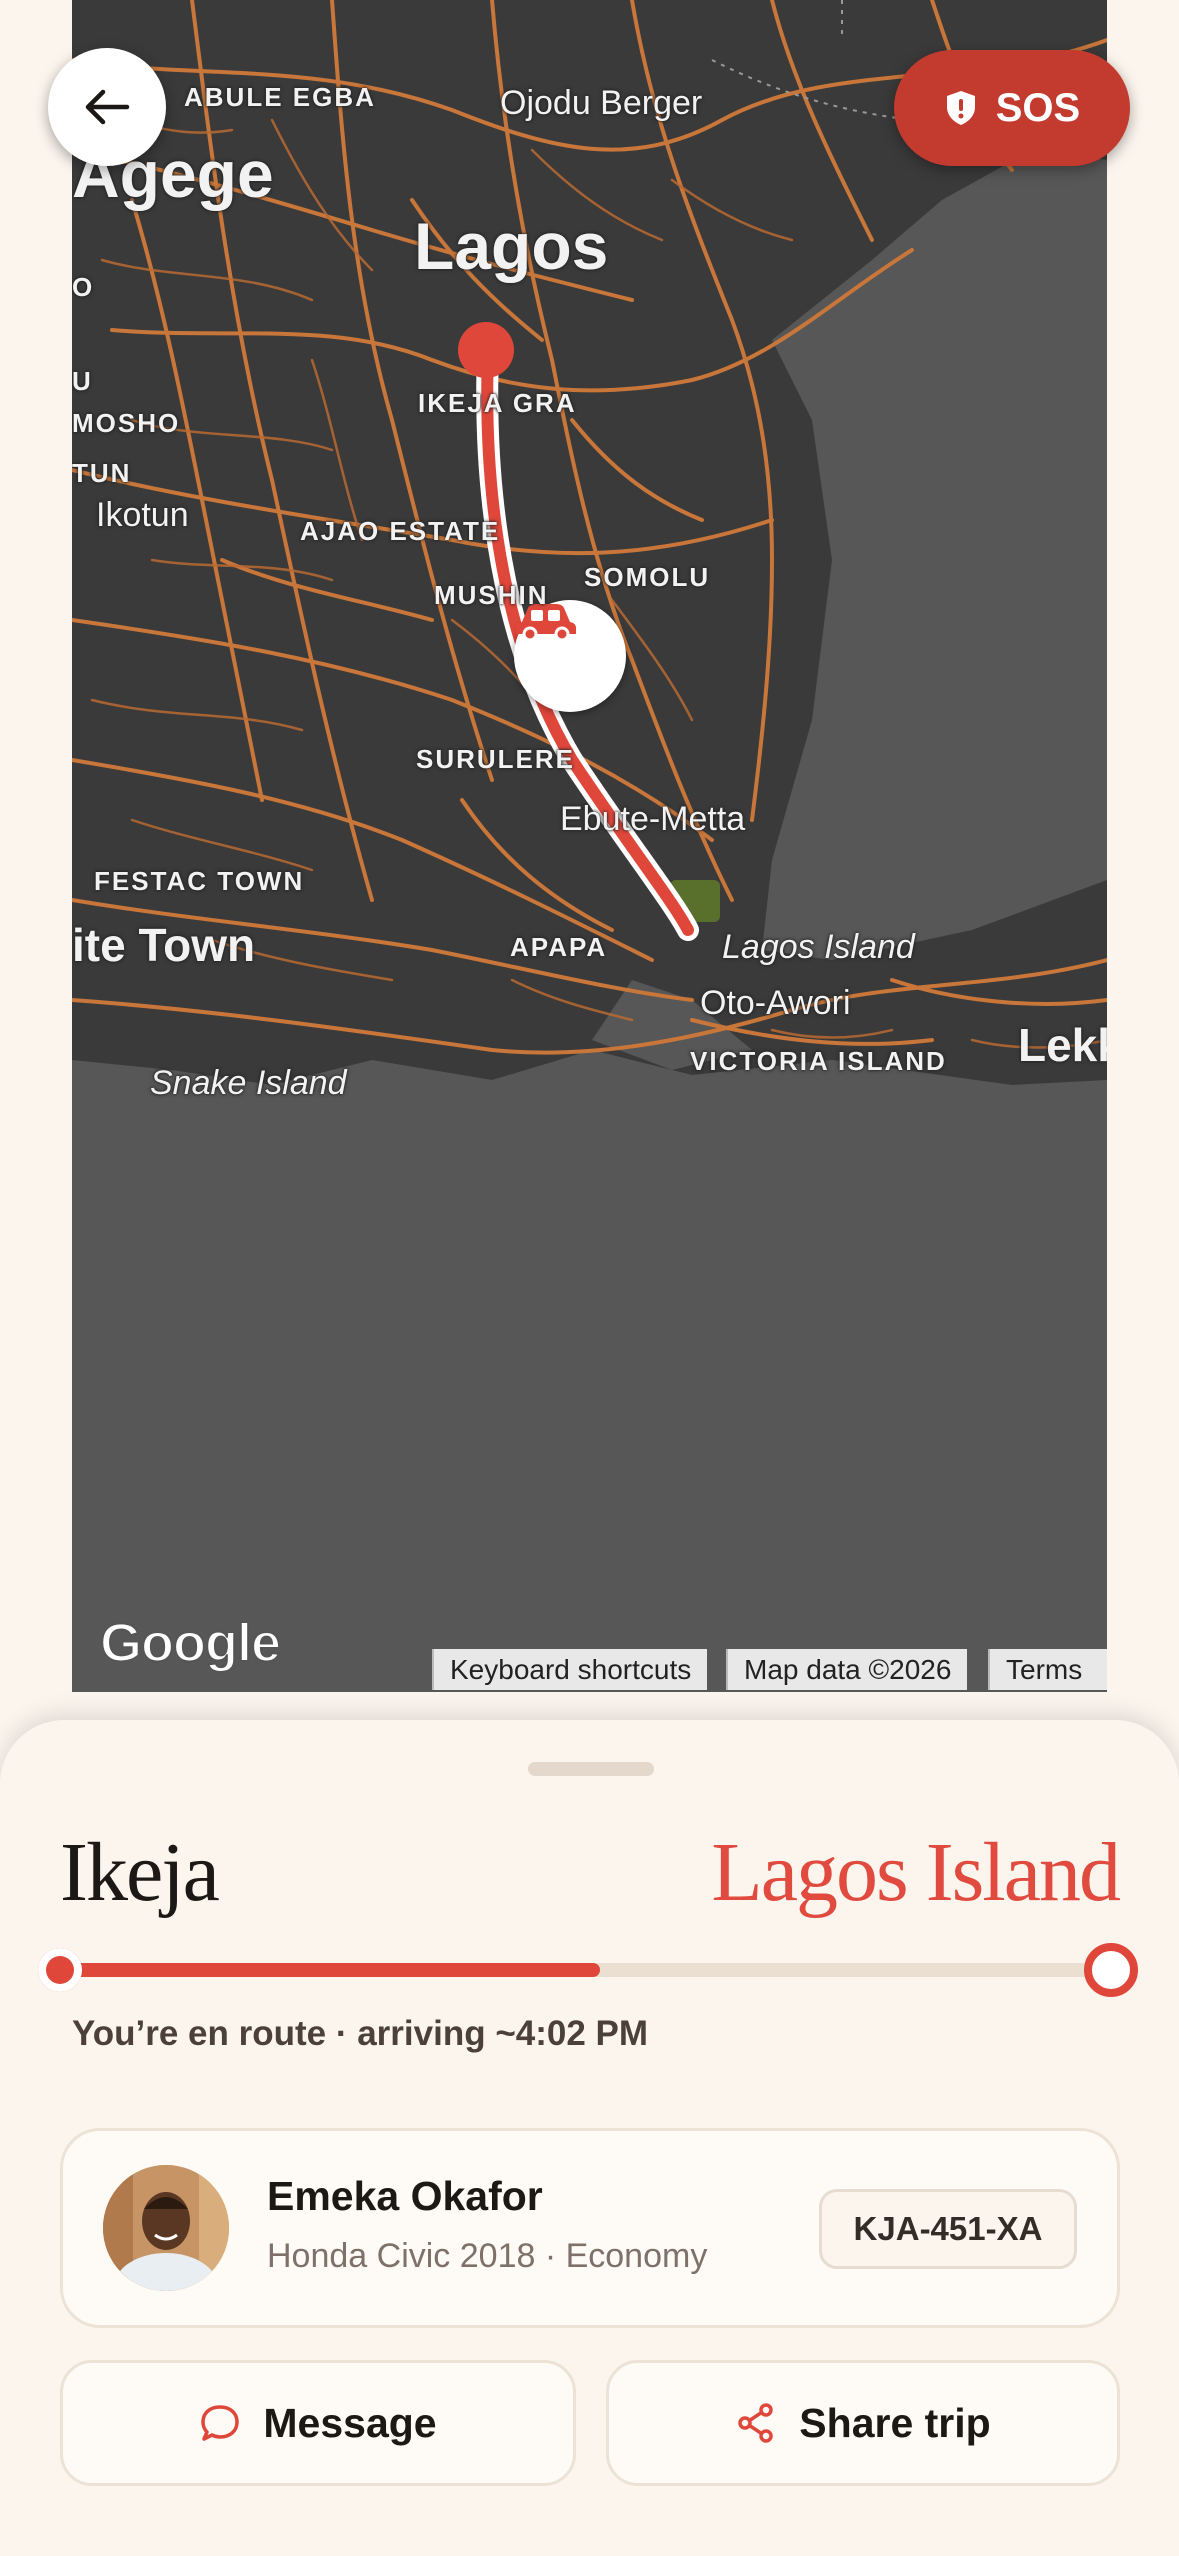 The width and height of the screenshot is (1179, 2556). Describe the element at coordinates (818, 947) in the screenshot. I see `map-label-lagos-island: Lagos Island` at that location.